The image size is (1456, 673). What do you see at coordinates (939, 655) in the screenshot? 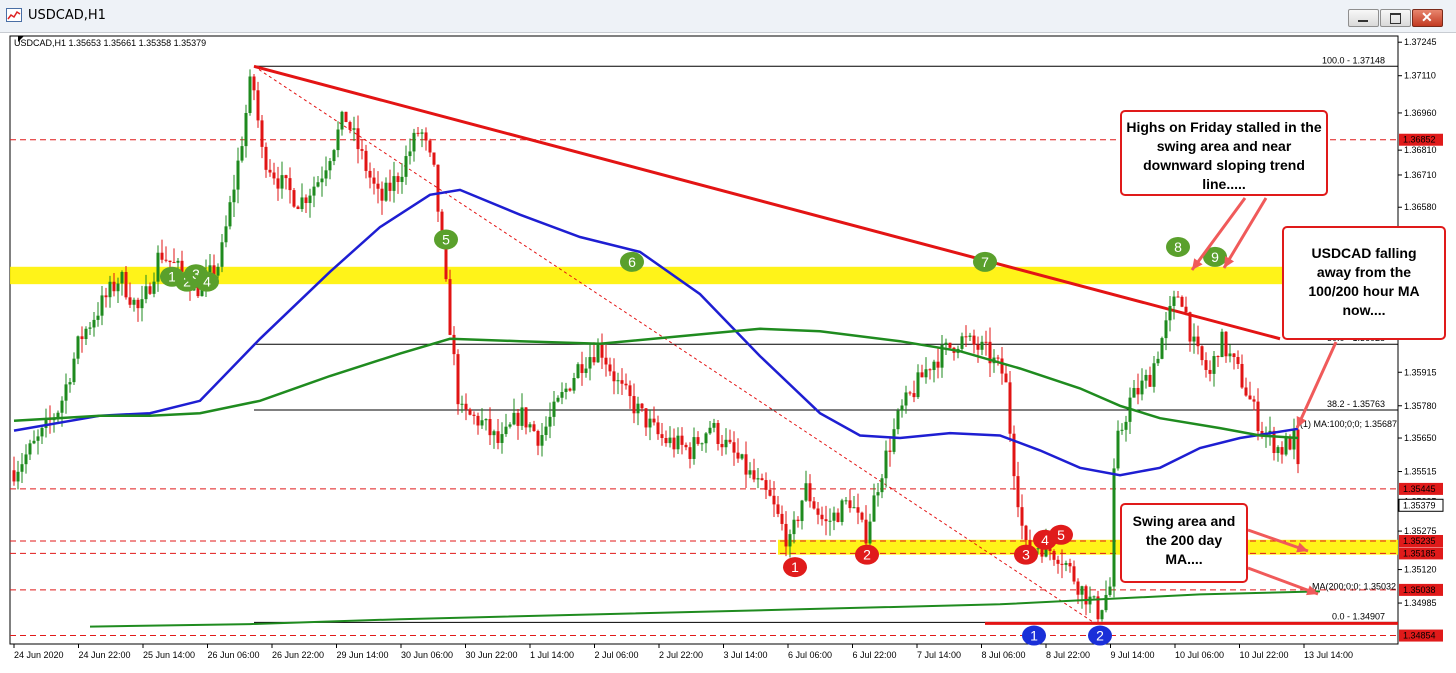
I see `x-tick-label: 7 Jul 14:00` at bounding box center [939, 655].